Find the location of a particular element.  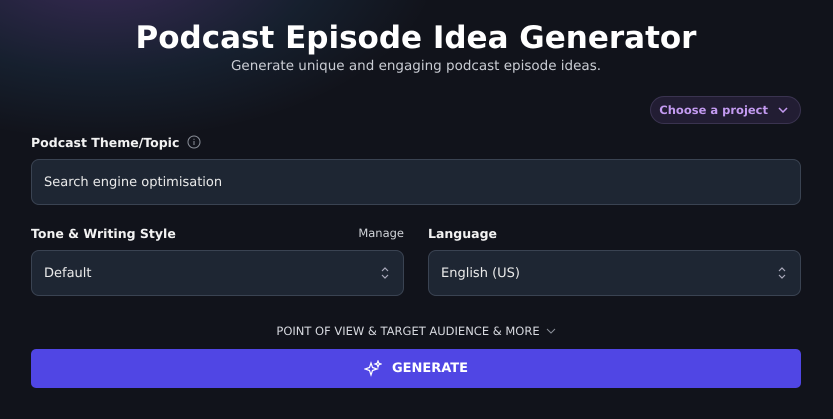

info-icon is located at coordinates (194, 142).